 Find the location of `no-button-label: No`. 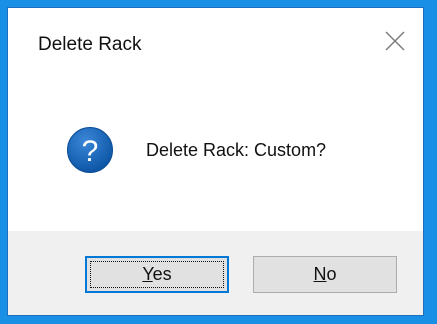

no-button-label: No is located at coordinates (324, 274).